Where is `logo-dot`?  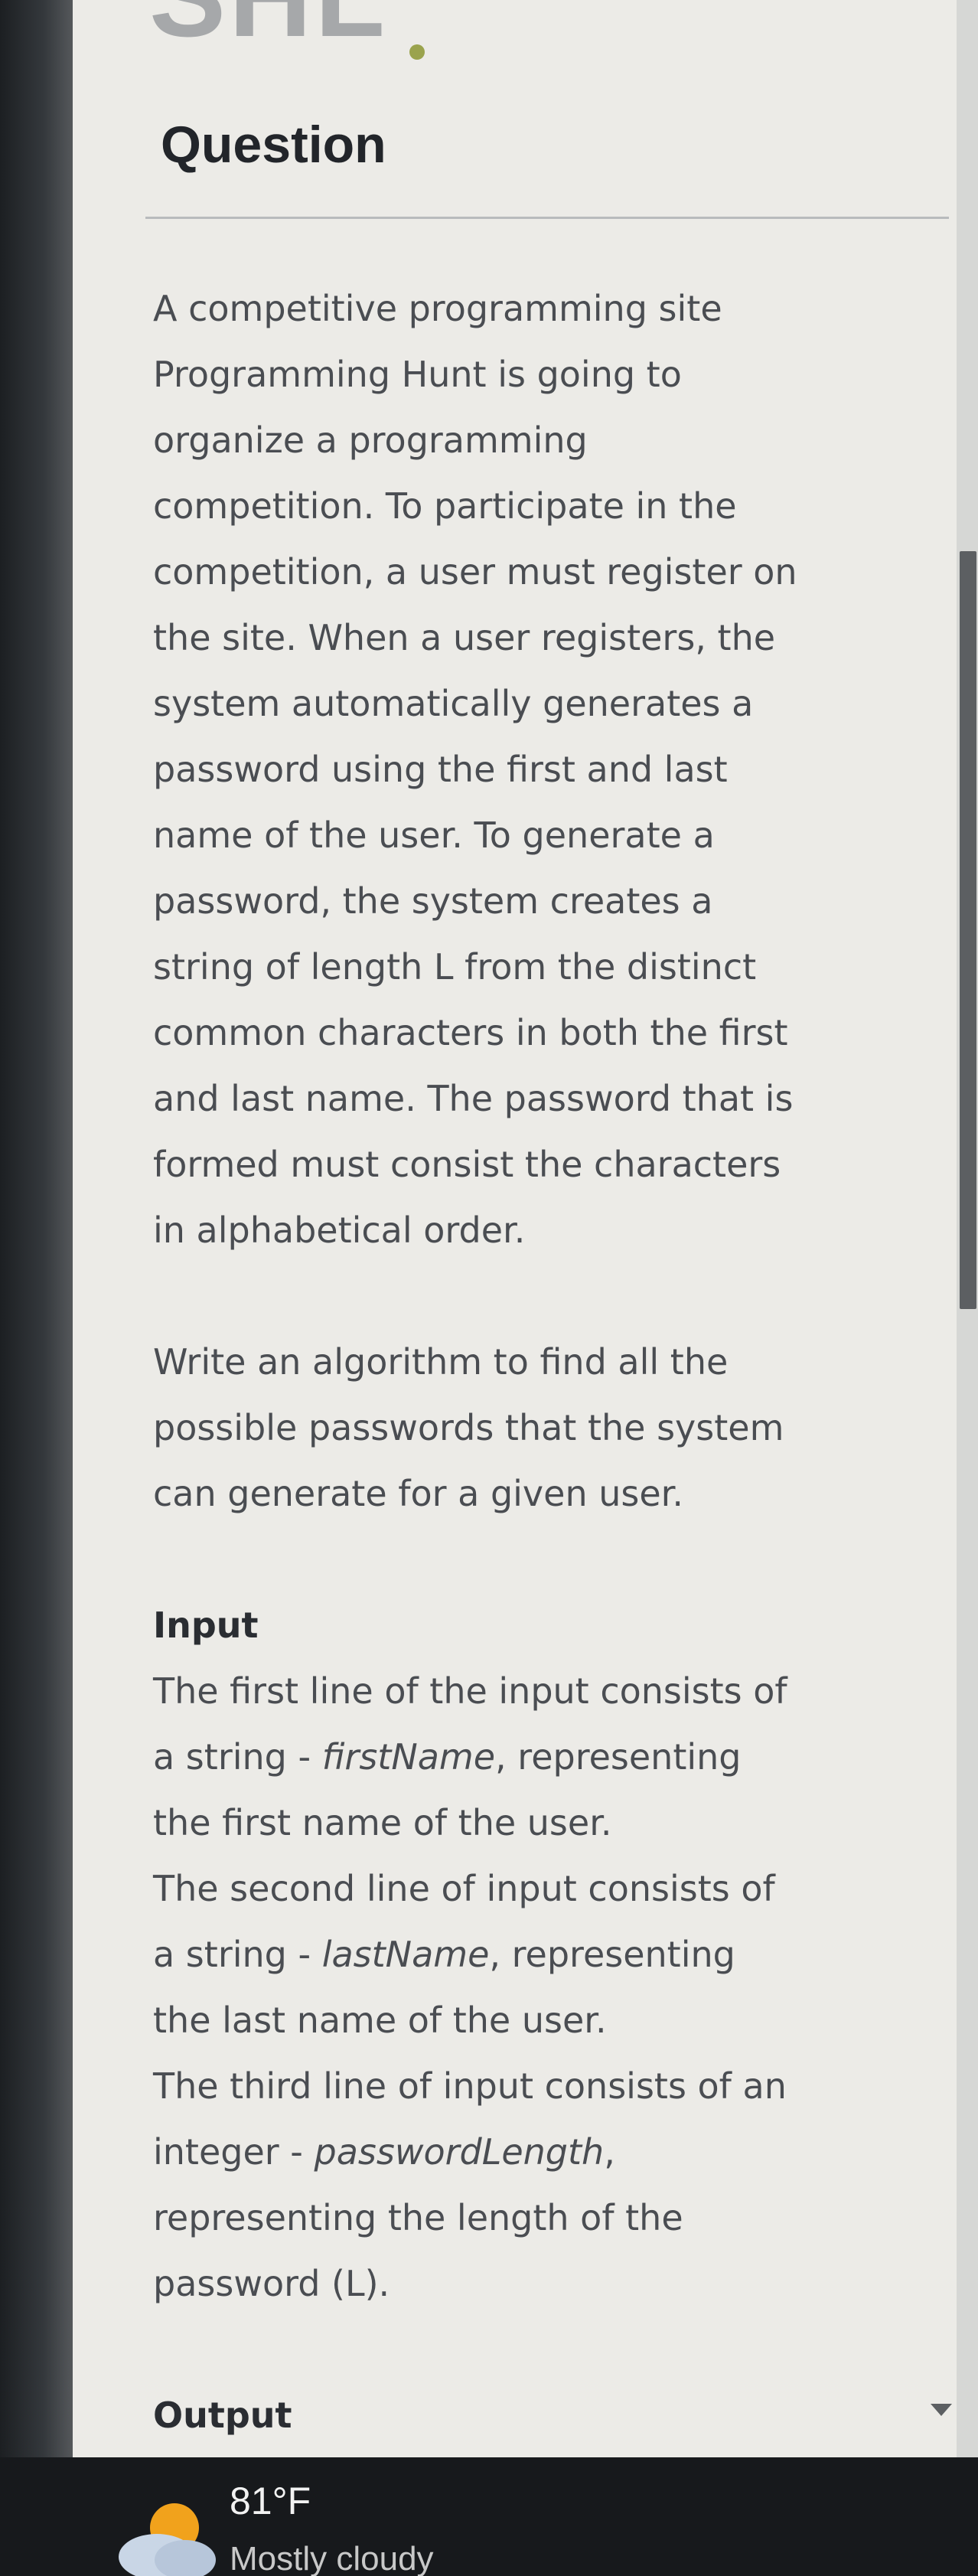
logo-dot is located at coordinates (417, 52).